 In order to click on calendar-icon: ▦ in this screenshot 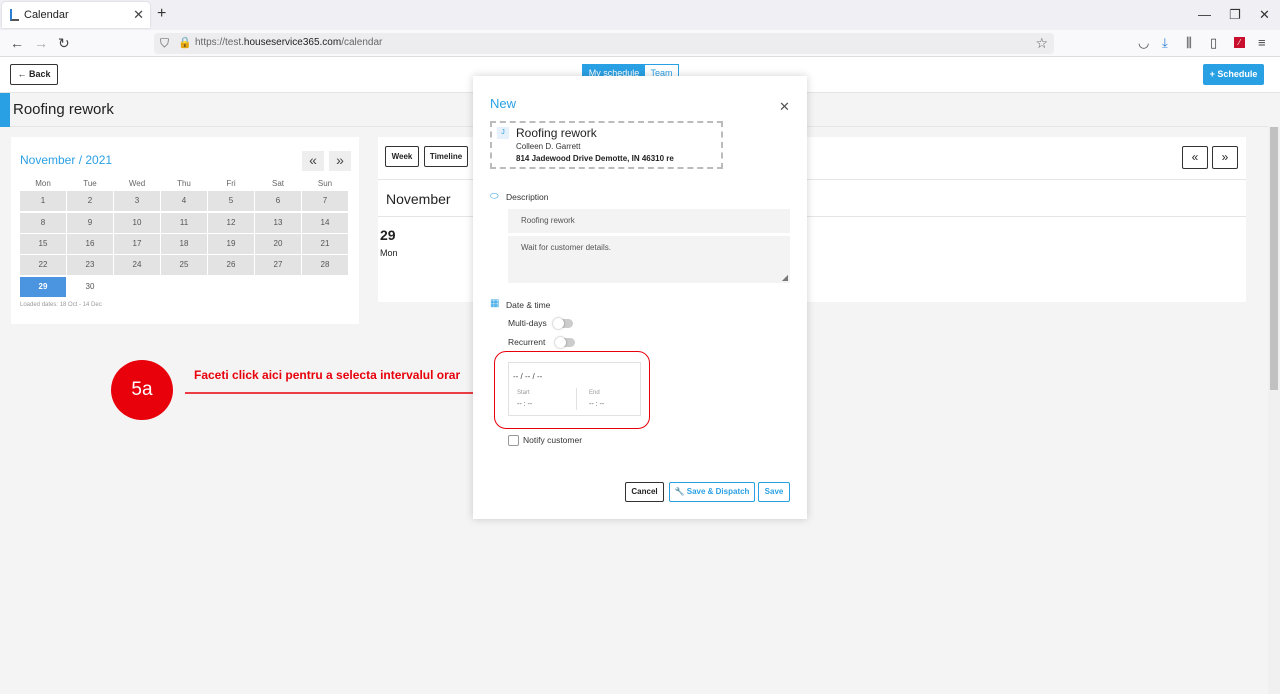, I will do `click(495, 303)`.